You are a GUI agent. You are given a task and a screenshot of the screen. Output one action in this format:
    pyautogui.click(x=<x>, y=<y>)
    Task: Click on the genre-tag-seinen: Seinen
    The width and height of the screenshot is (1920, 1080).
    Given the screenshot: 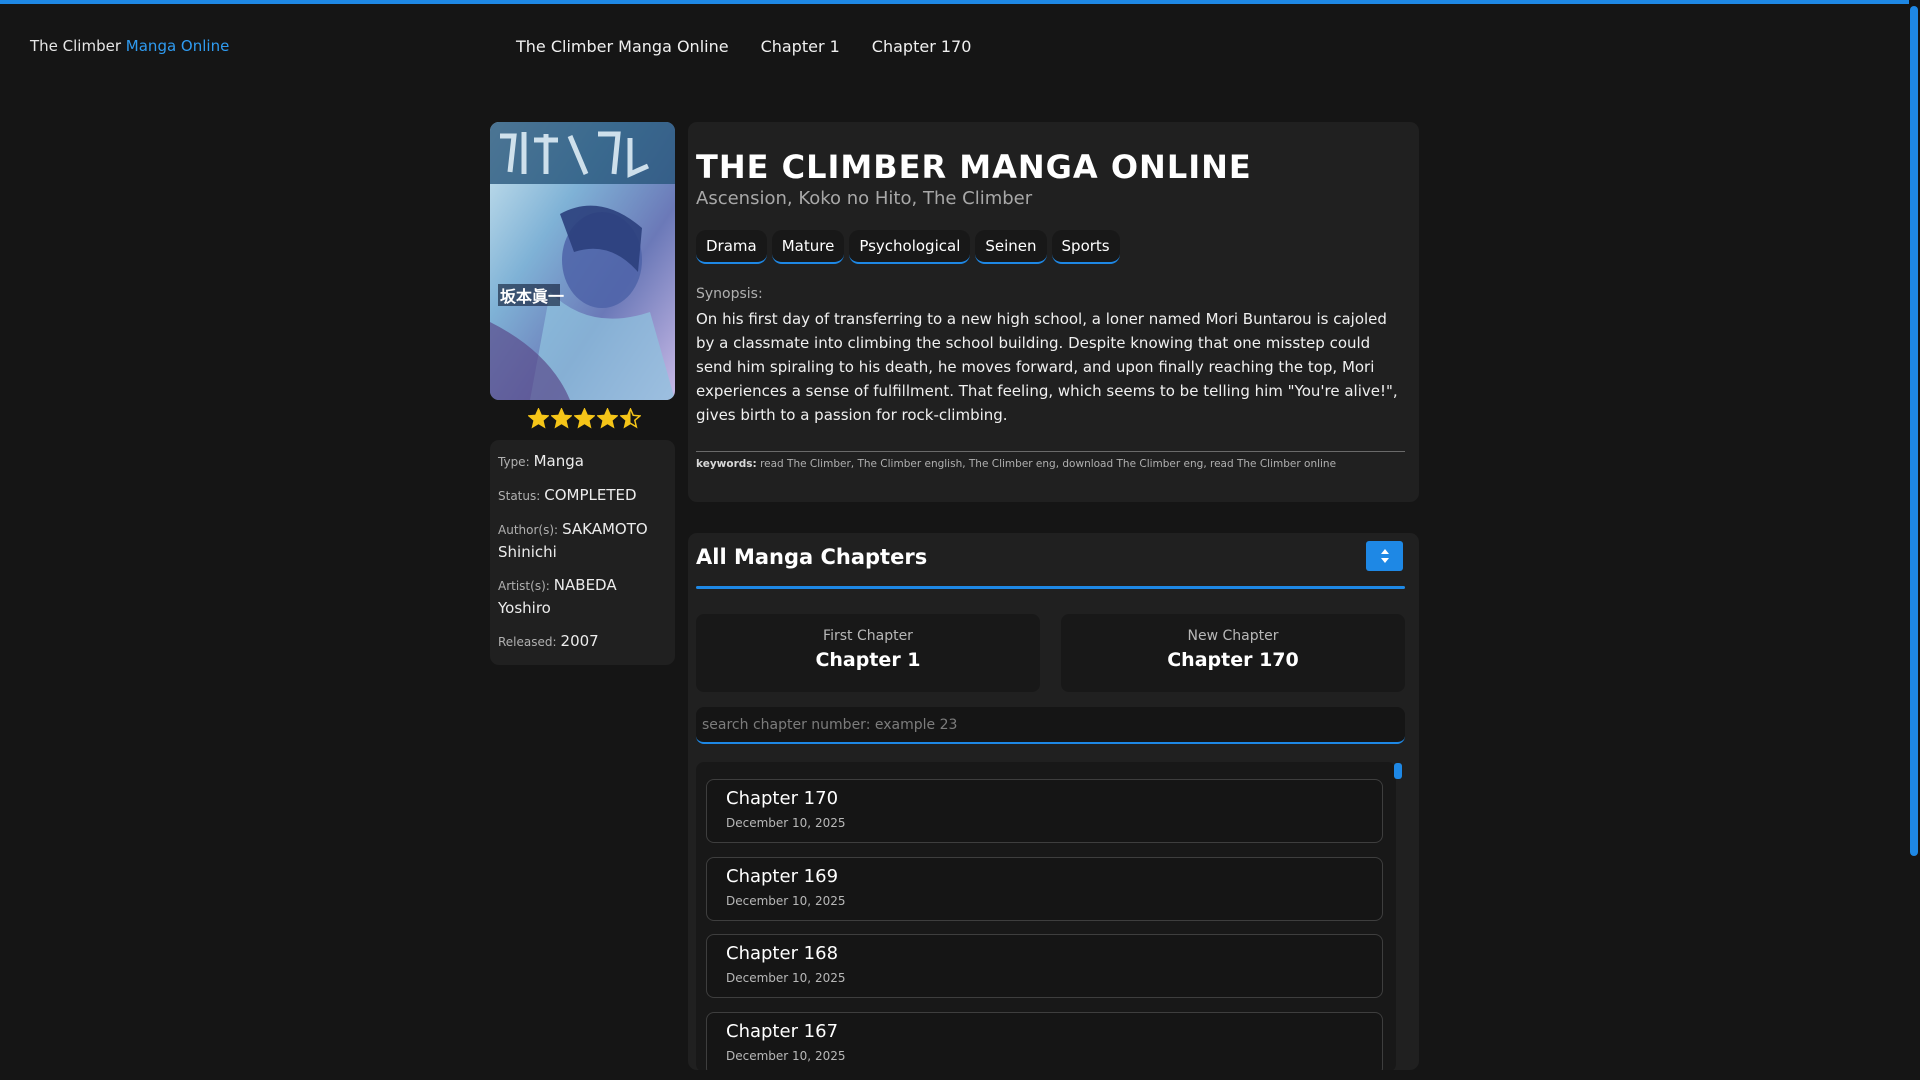 What is the action you would take?
    pyautogui.click(x=1011, y=247)
    